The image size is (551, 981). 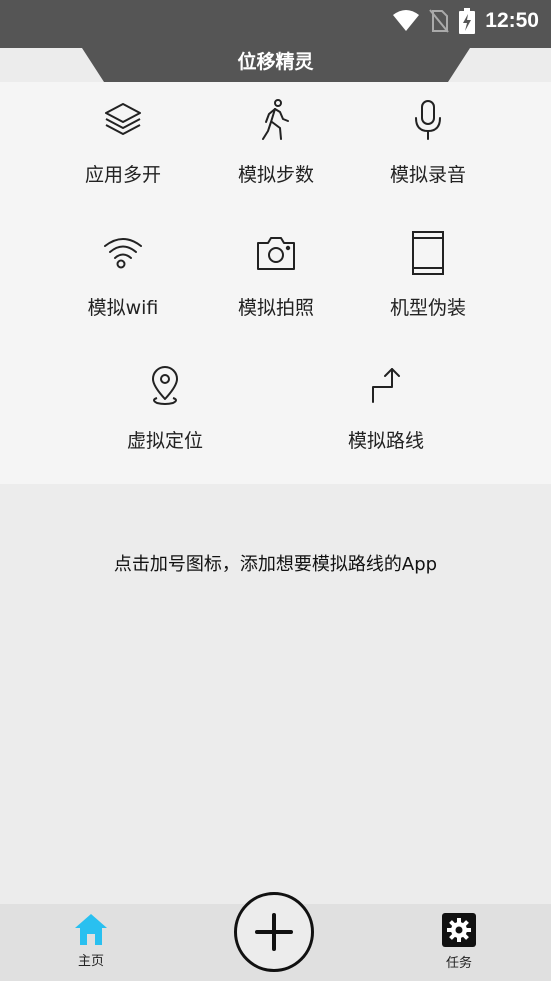 What do you see at coordinates (165, 385) in the screenshot?
I see `location-pin-icon` at bounding box center [165, 385].